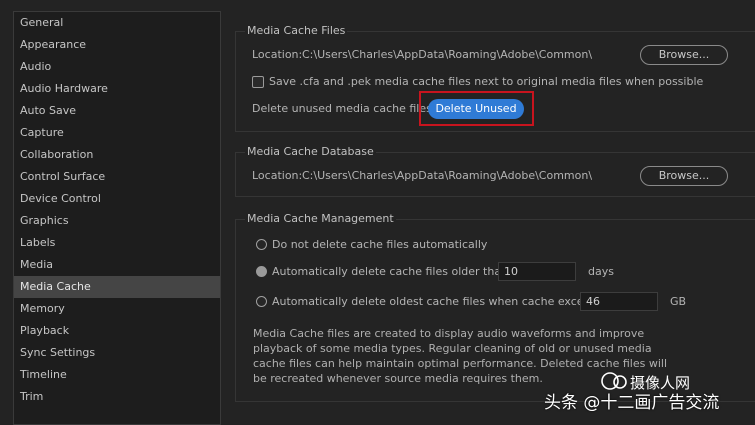 Image resolution: width=755 pixels, height=425 pixels. I want to click on radio-delete-when-exceeds, so click(261, 301).